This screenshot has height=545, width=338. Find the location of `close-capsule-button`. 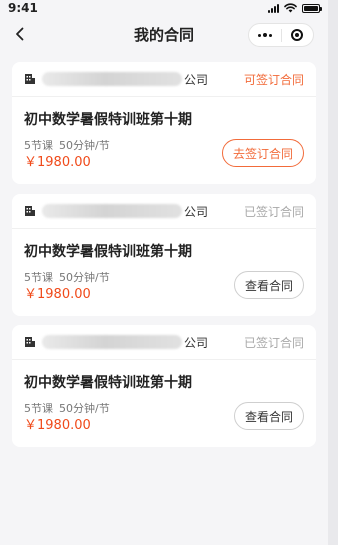

close-capsule-button is located at coordinates (298, 35).